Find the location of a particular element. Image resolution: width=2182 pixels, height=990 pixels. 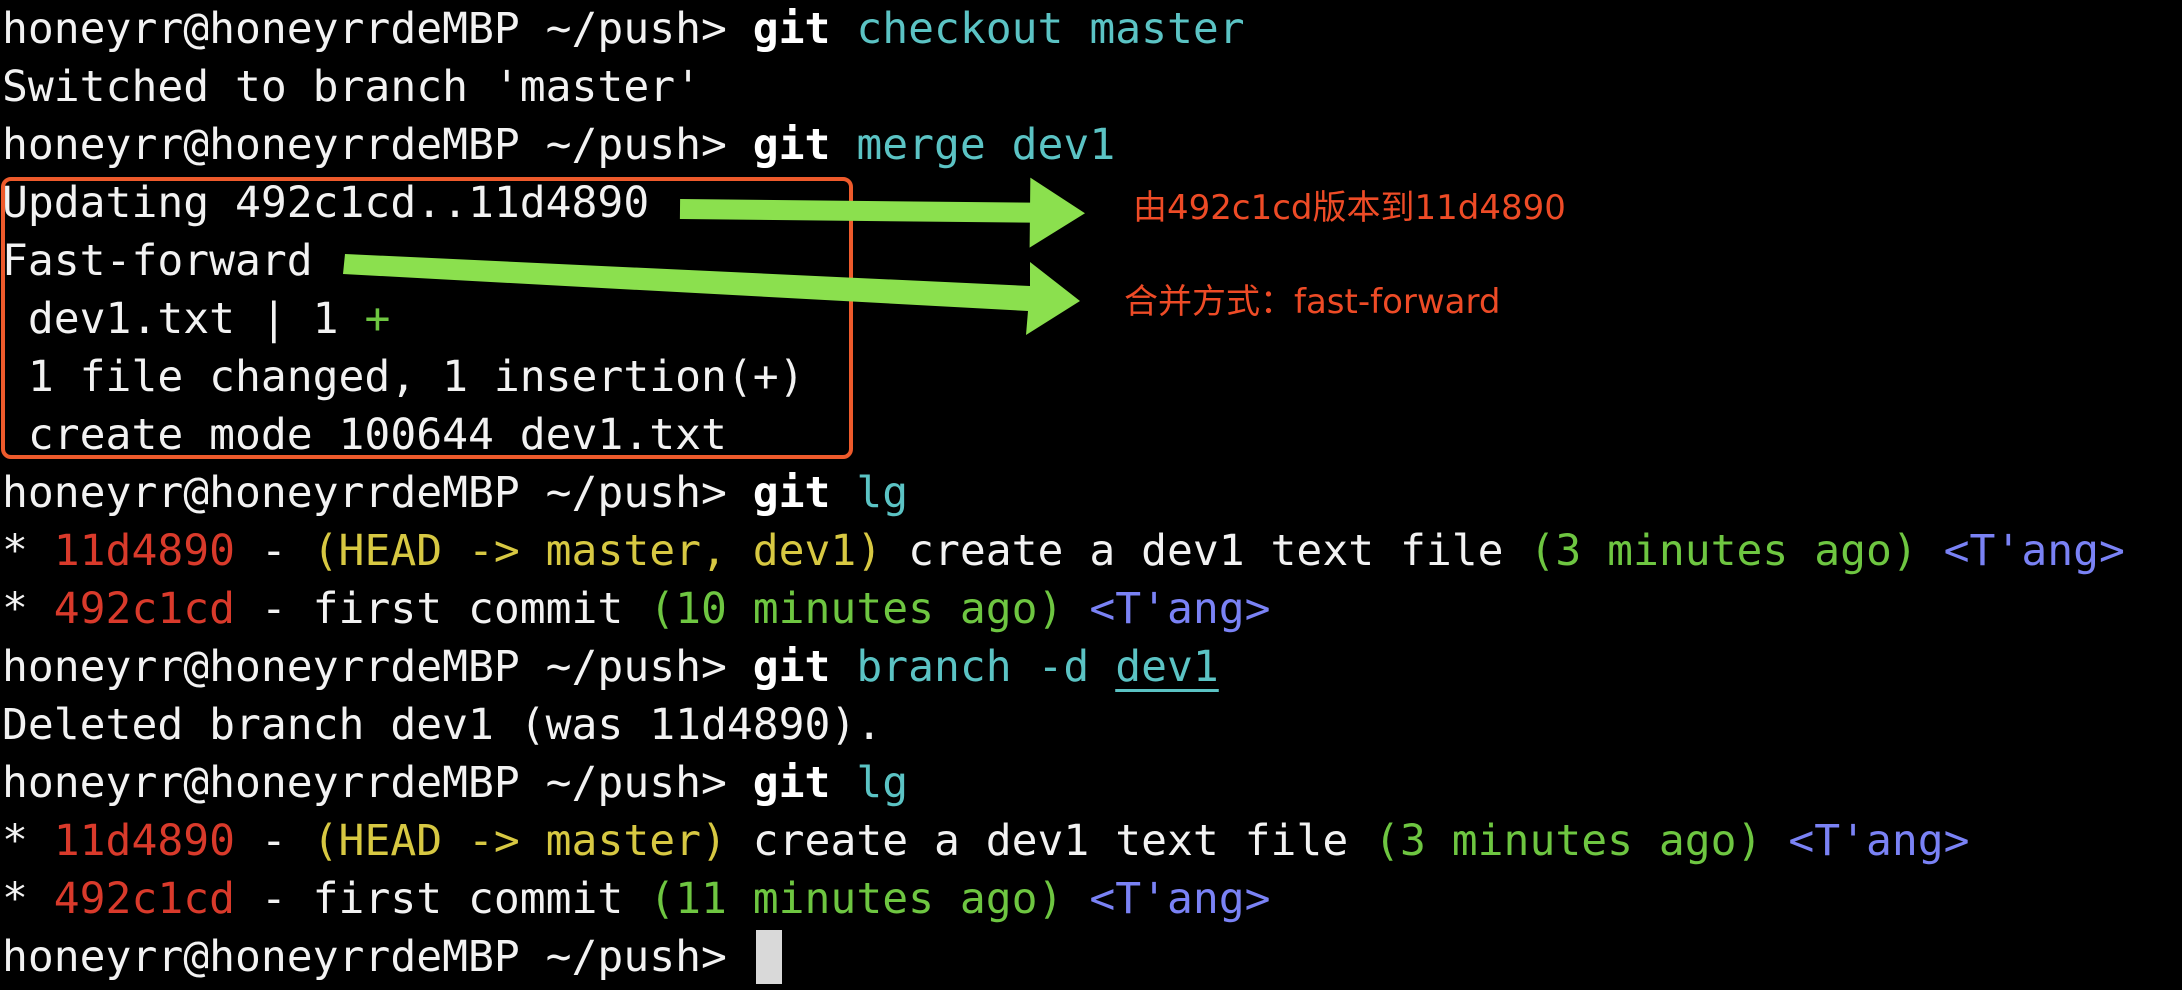

merge-output-highlight-box is located at coordinates (427, 318).